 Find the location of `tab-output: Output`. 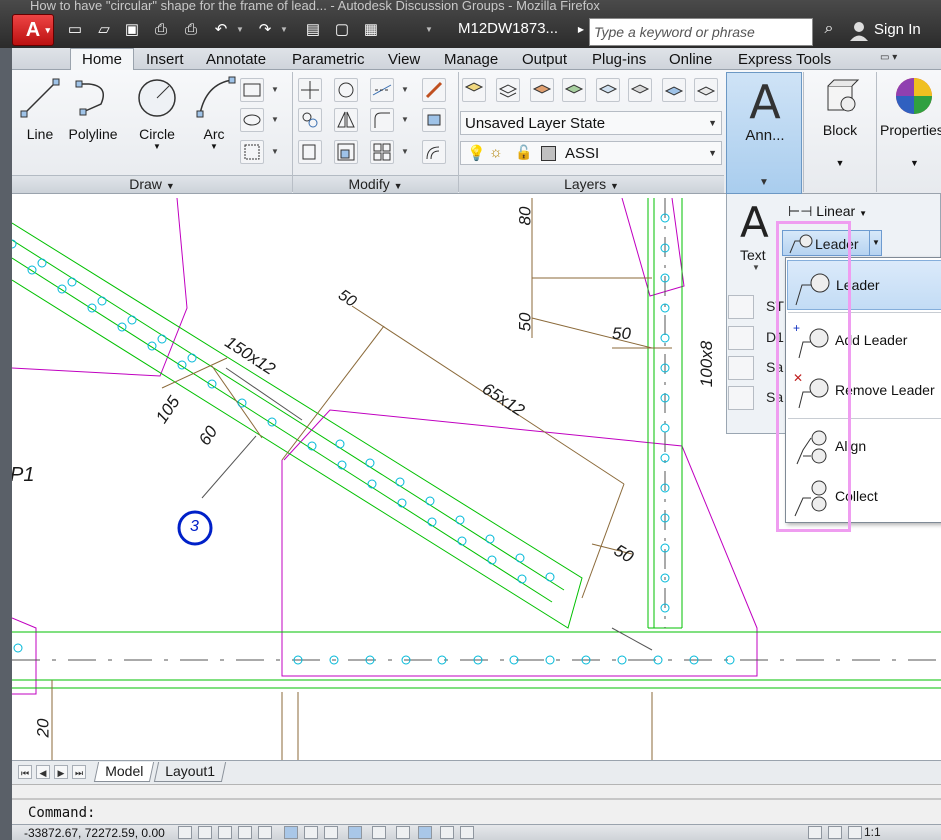

tab-output: Output is located at coordinates (544, 59).